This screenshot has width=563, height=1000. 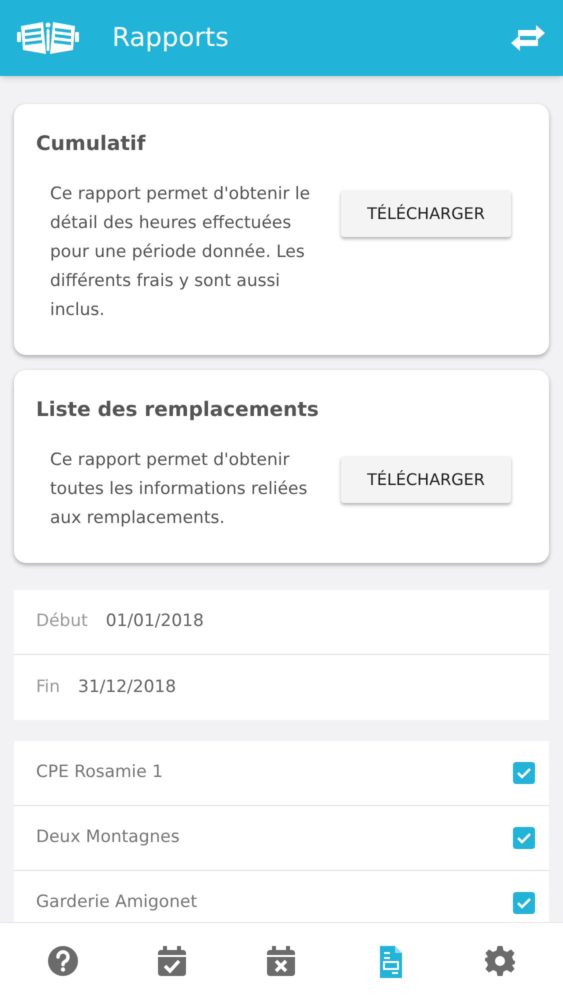 What do you see at coordinates (281, 962) in the screenshot?
I see `calendar-cross-icon` at bounding box center [281, 962].